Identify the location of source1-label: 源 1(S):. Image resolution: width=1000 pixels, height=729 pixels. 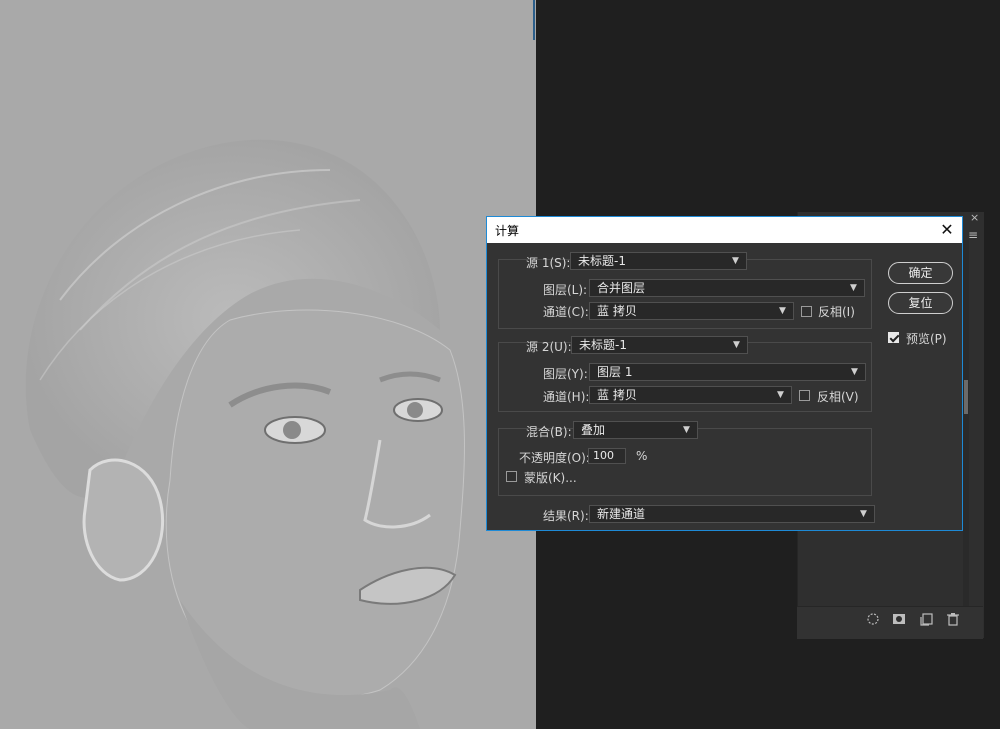
(548, 263).